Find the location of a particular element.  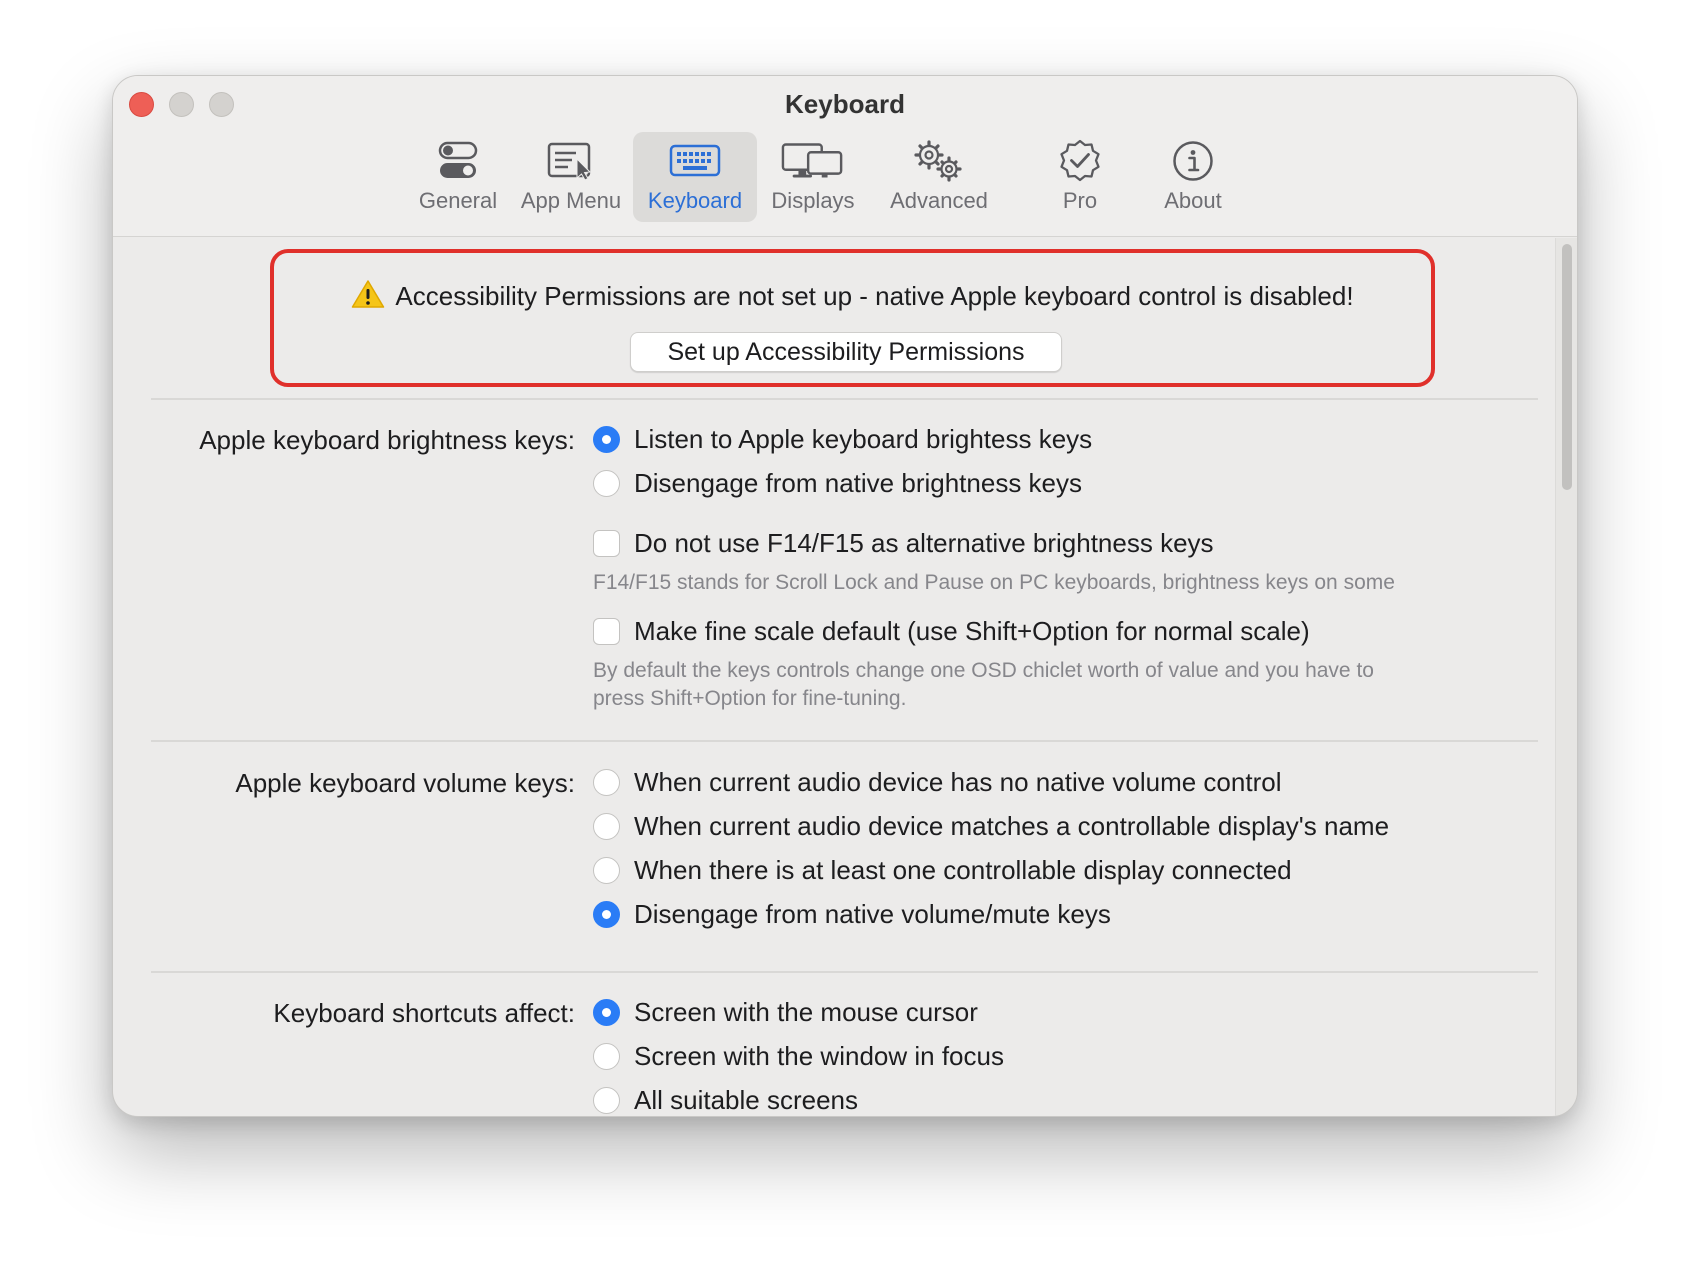

verified-badge-icon is located at coordinates (1080, 161).